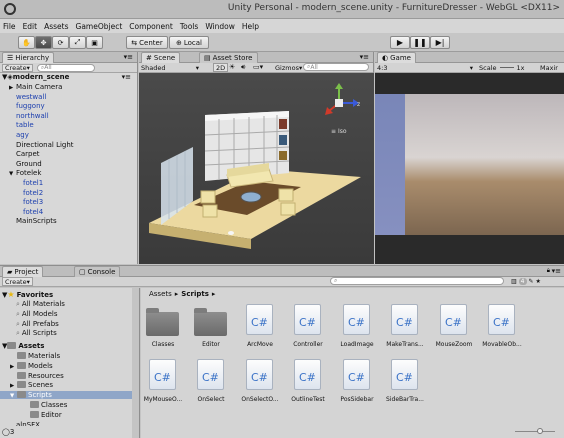 This screenshot has width=564, height=438. I want to click on pivot-center-button: ⇆ Center, so click(147, 42).